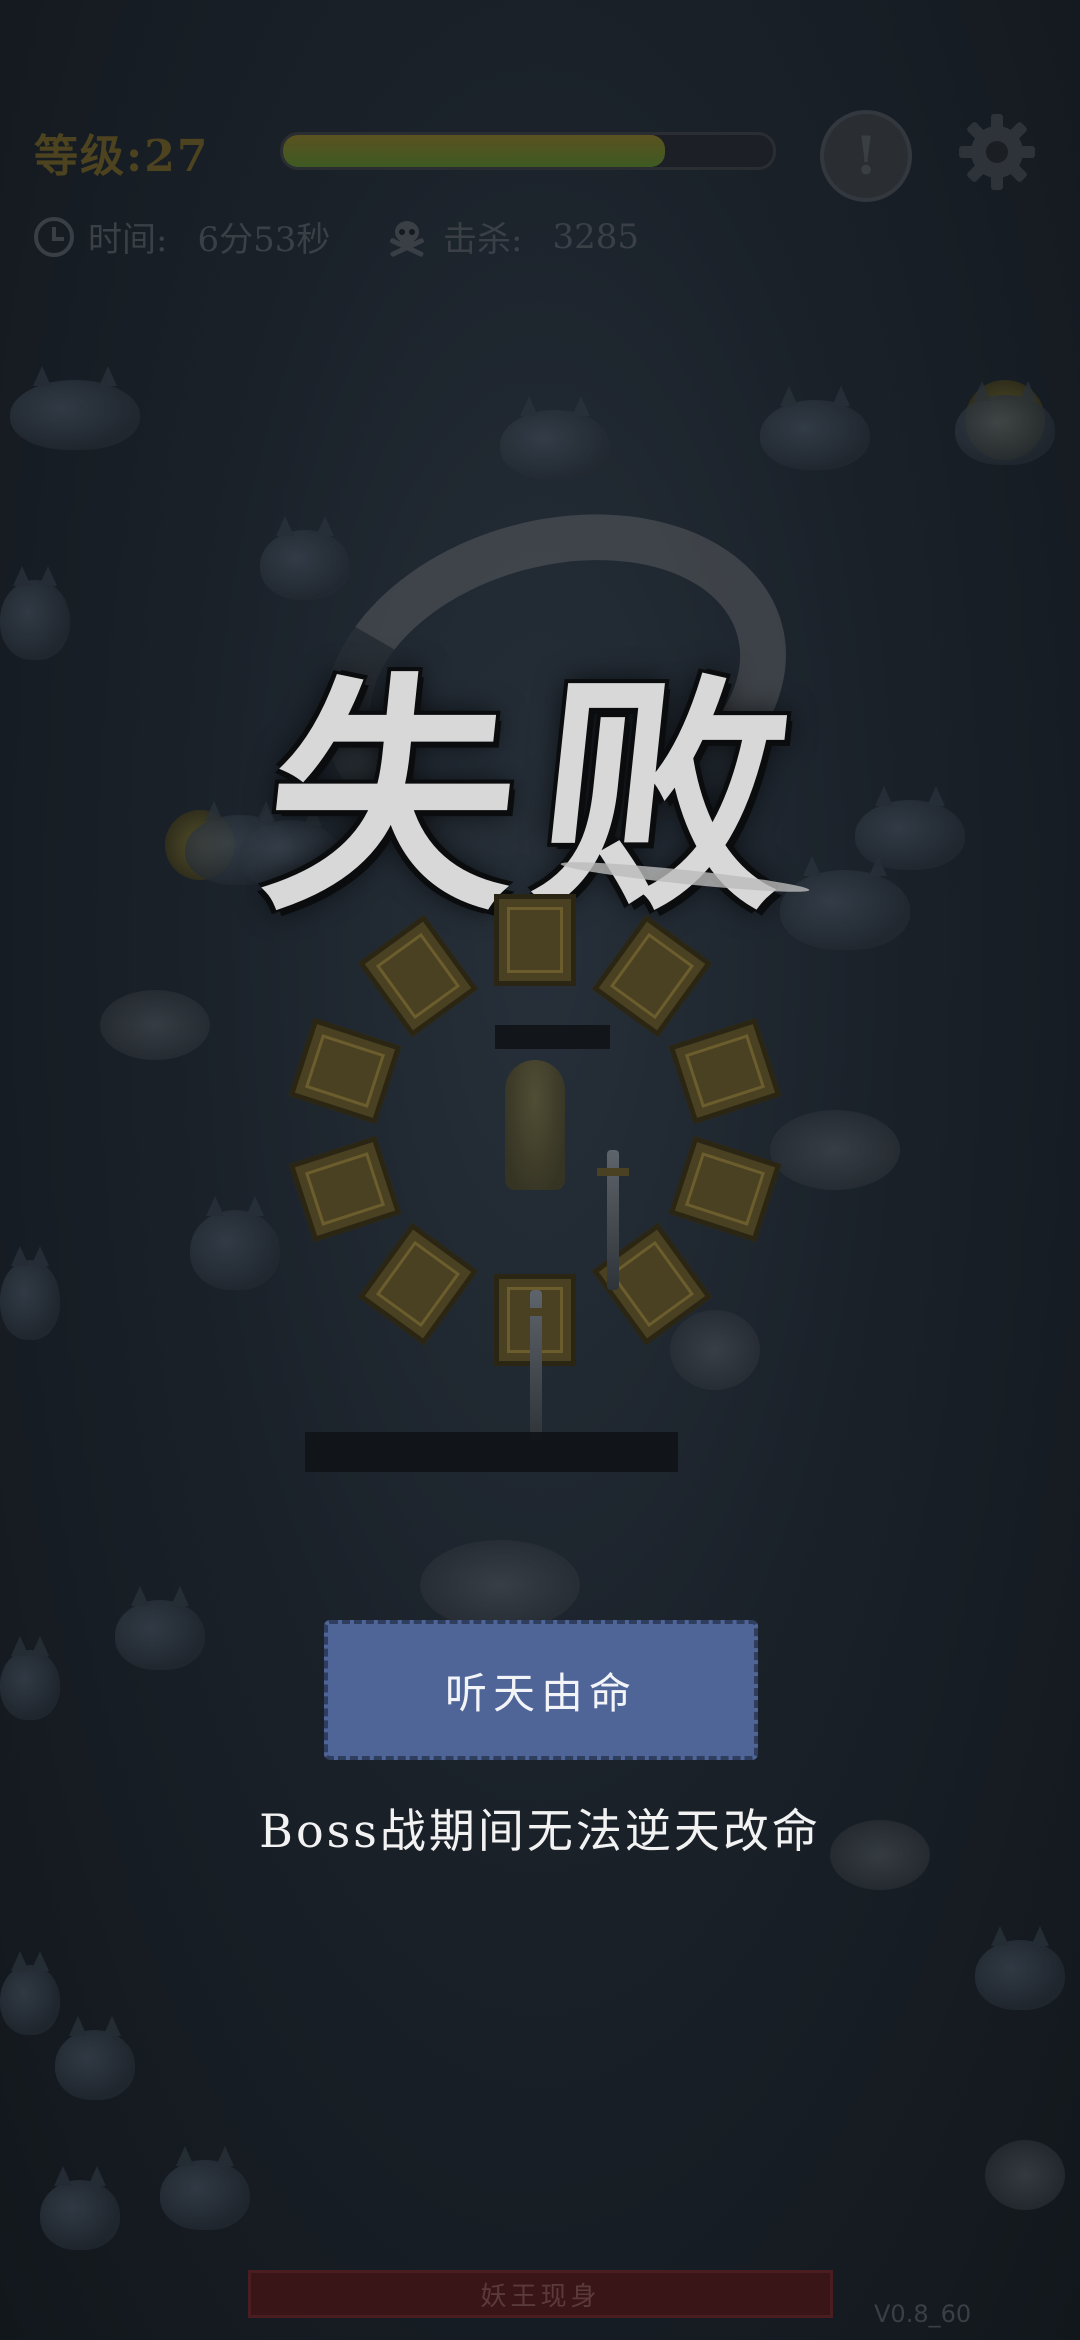  Describe the element at coordinates (595, 236) in the screenshot. I see `kills-value: 3285` at that location.